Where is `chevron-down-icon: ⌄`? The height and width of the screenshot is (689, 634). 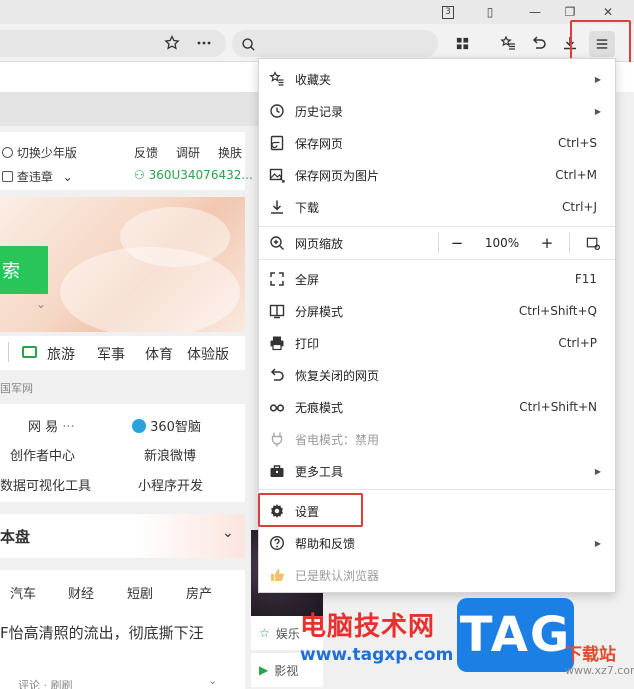 chevron-down-icon: ⌄ is located at coordinates (67, 177).